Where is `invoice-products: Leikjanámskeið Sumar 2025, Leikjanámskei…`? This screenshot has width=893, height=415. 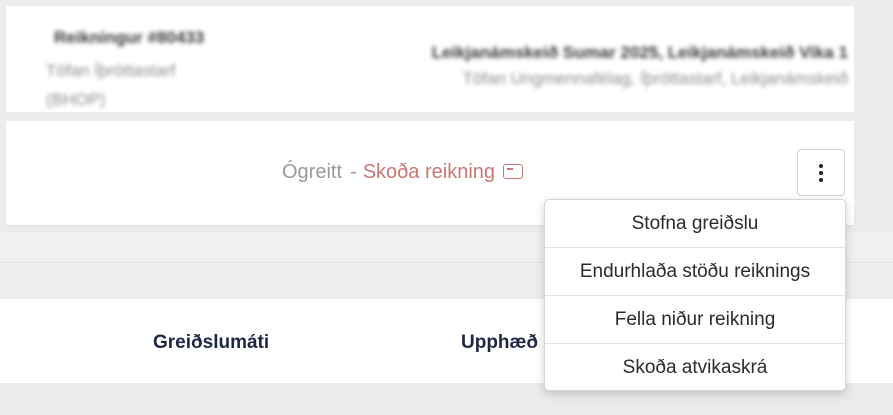
invoice-products: Leikjanámskeið Sumar 2025, Leikjanámskei… is located at coordinates (639, 52).